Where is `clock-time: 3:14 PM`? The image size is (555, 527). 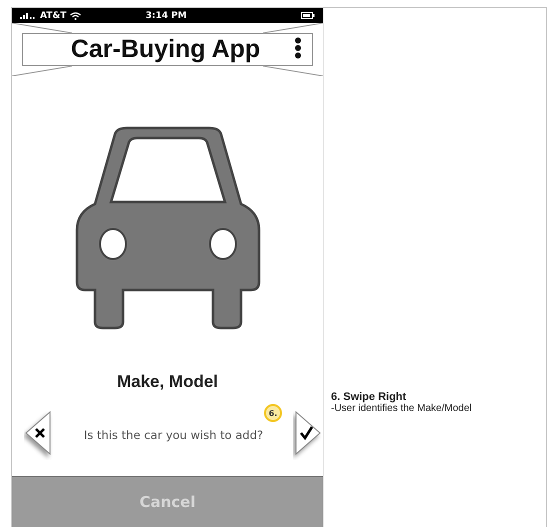 clock-time: 3:14 PM is located at coordinates (166, 15).